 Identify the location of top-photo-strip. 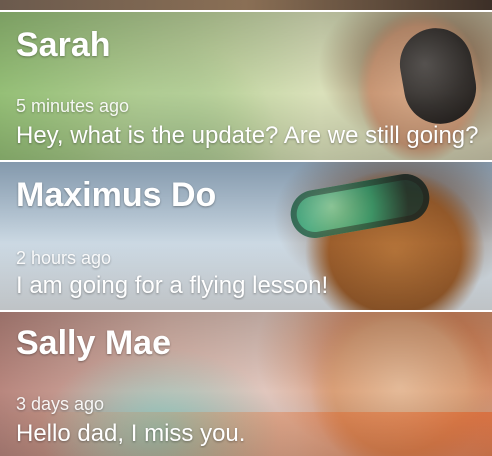
(246, 5).